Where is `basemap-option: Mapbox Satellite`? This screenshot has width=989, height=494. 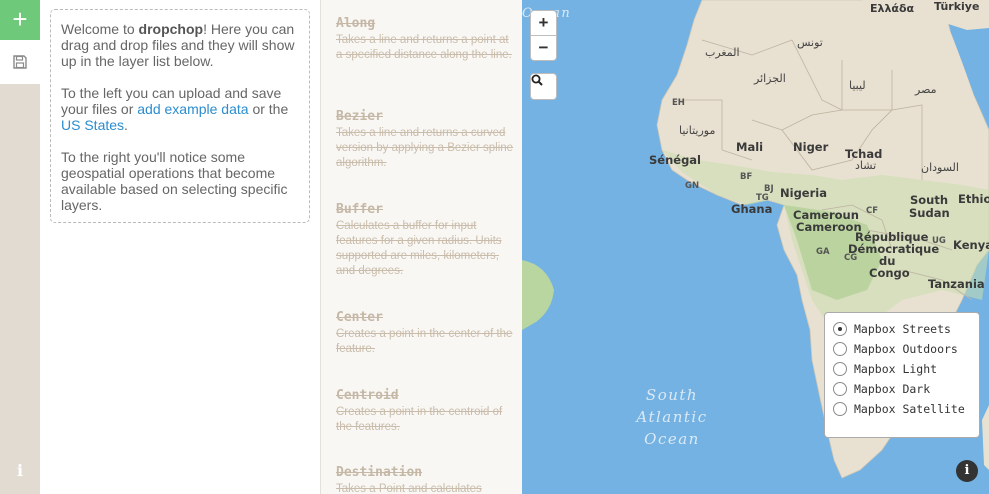
basemap-option: Mapbox Satellite is located at coordinates (906, 409).